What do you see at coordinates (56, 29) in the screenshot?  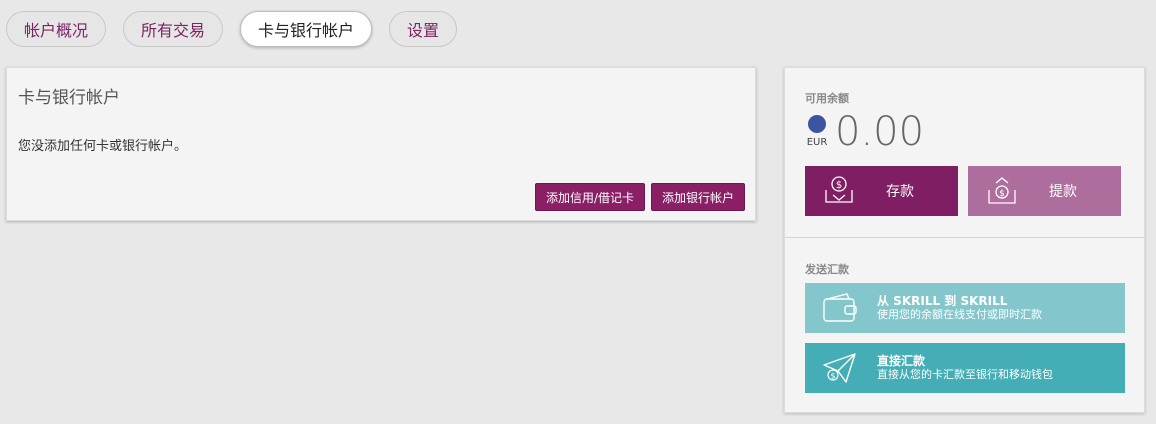 I see `tab-account-overview: 帐户概况` at bounding box center [56, 29].